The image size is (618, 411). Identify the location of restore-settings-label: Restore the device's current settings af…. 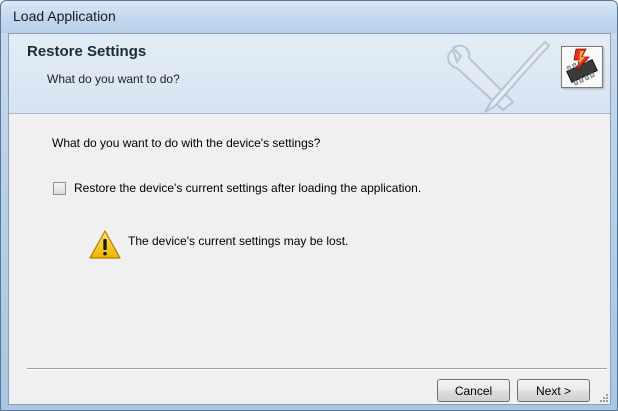
(247, 188).